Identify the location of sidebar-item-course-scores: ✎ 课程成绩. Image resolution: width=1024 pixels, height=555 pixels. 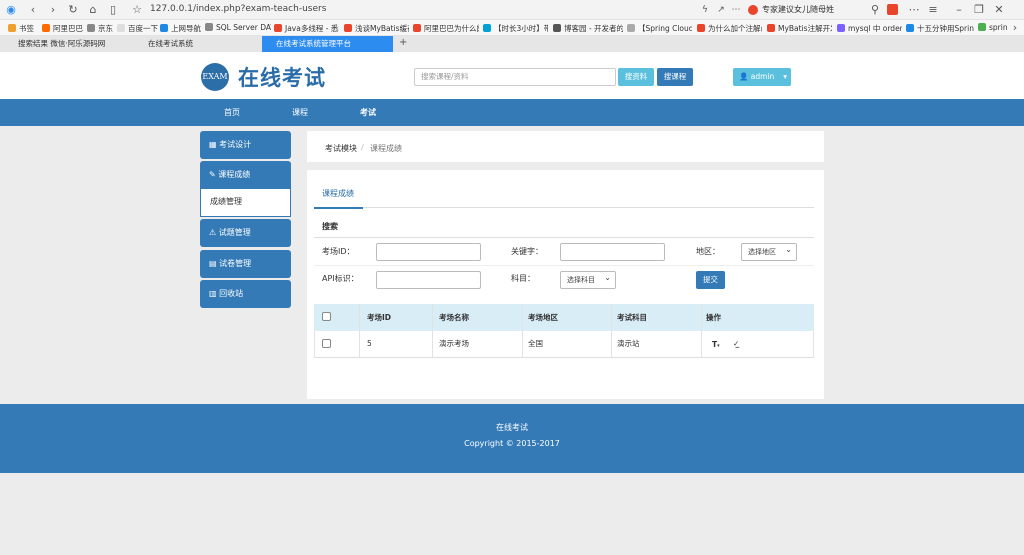
(245, 175).